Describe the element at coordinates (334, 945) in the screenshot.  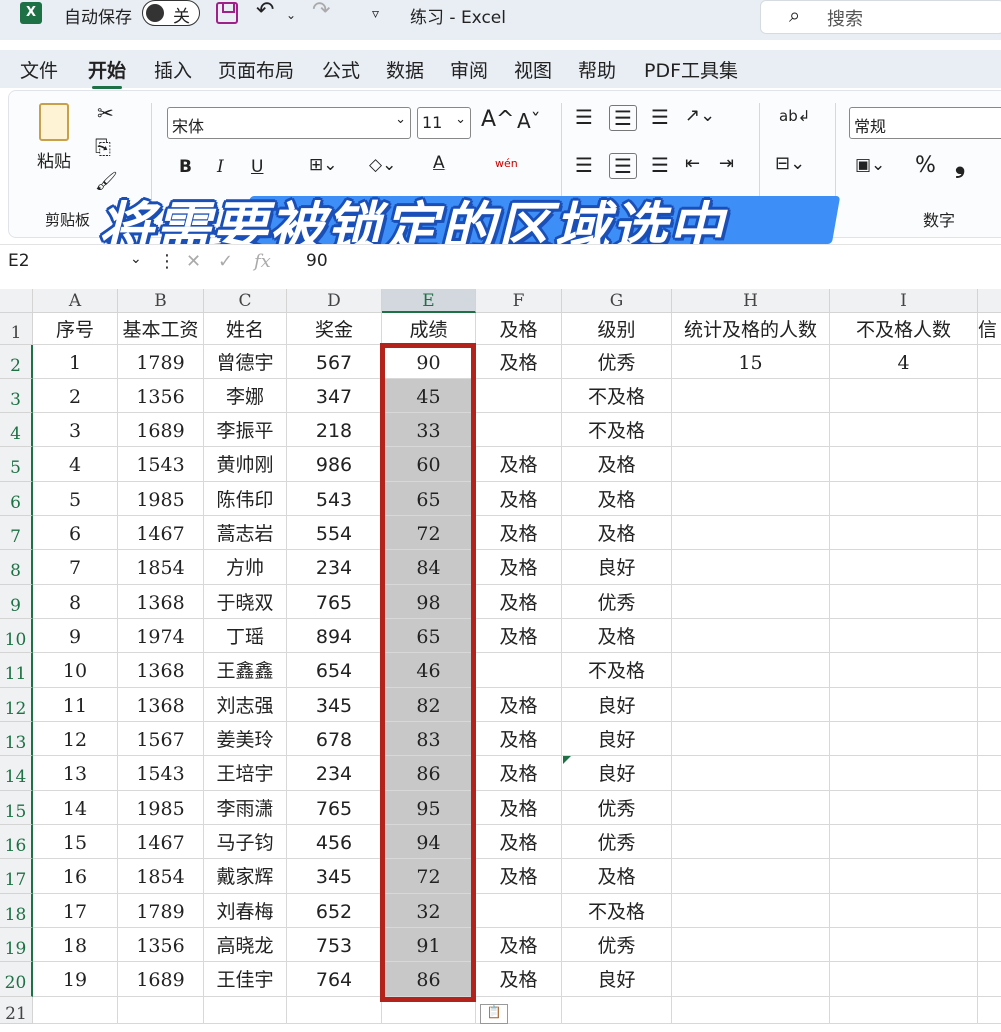
I see `table-cell: 753` at that location.